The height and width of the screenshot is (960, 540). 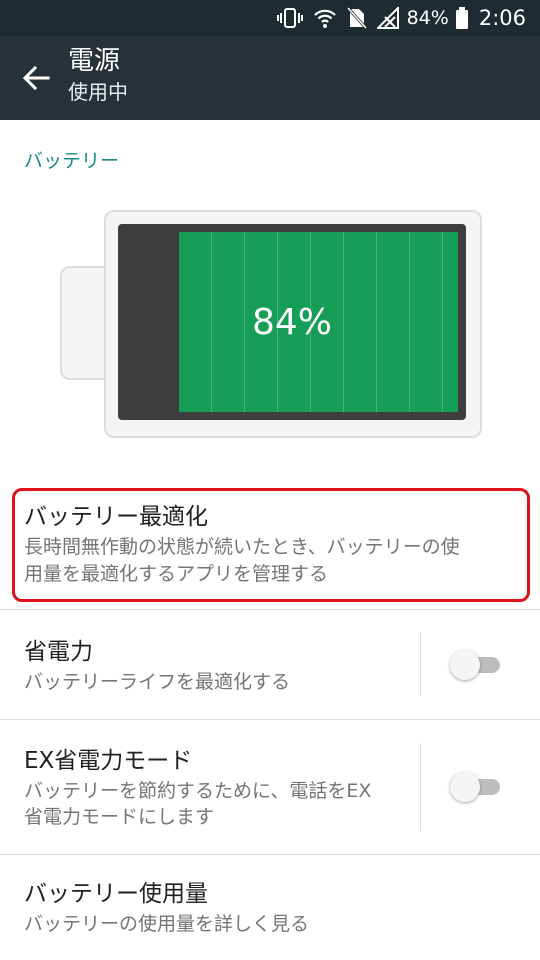 I want to click on vibrate-icon, so click(x=289, y=18).